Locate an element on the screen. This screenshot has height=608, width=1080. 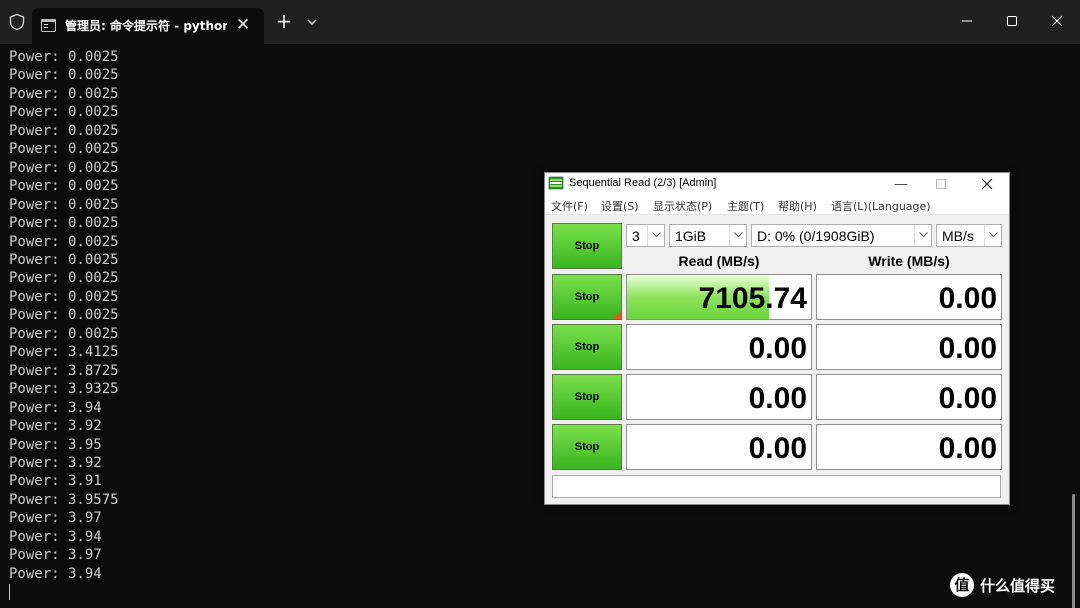
size-select: 1GiB is located at coordinates (708, 235).